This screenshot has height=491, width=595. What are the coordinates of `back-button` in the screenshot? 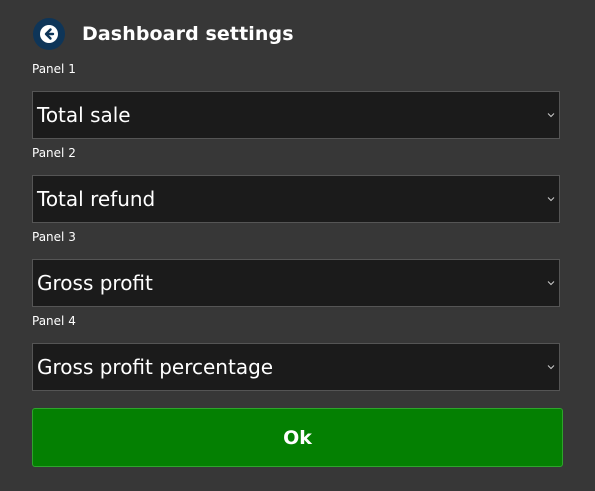 It's located at (49, 34).